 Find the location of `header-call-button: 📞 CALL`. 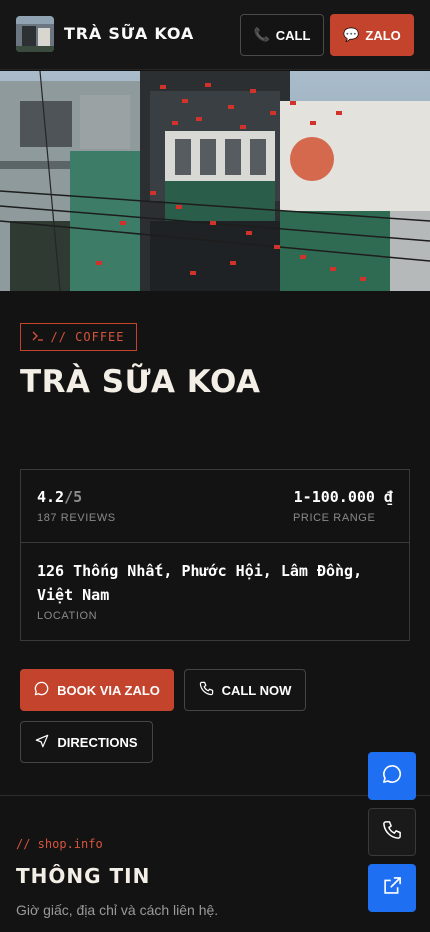

header-call-button: 📞 CALL is located at coordinates (282, 35).